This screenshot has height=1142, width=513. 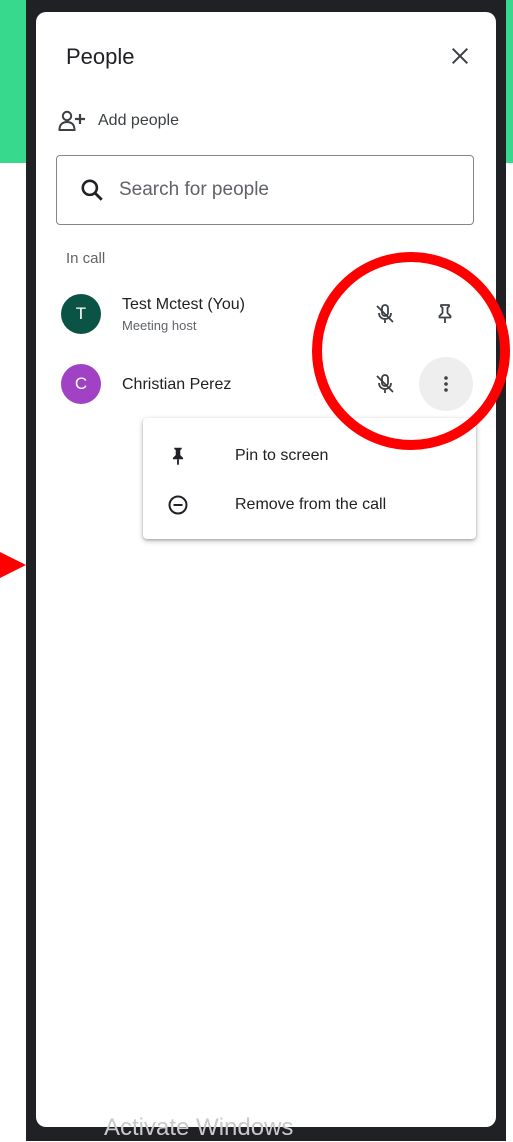 I want to click on search-box, so click(x=265, y=190).